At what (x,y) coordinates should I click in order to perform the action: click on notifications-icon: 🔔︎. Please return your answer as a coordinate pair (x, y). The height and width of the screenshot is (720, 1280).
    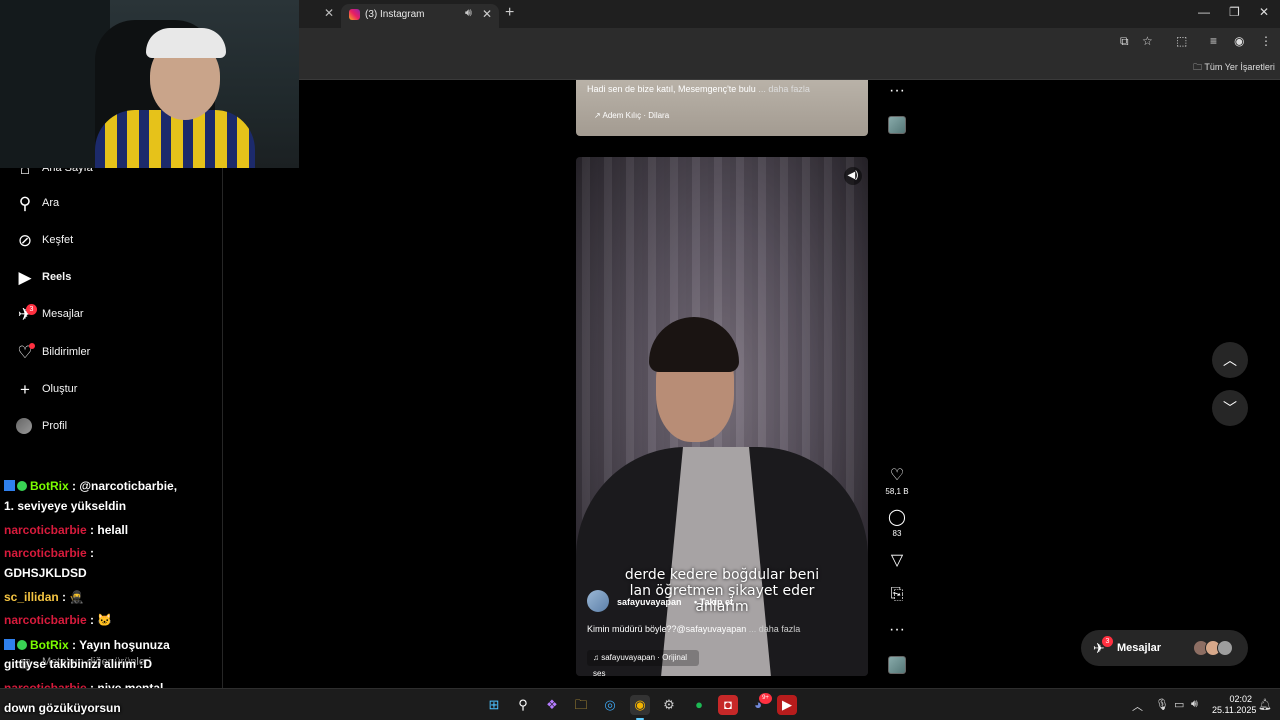
    Looking at the image, I should click on (1265, 704).